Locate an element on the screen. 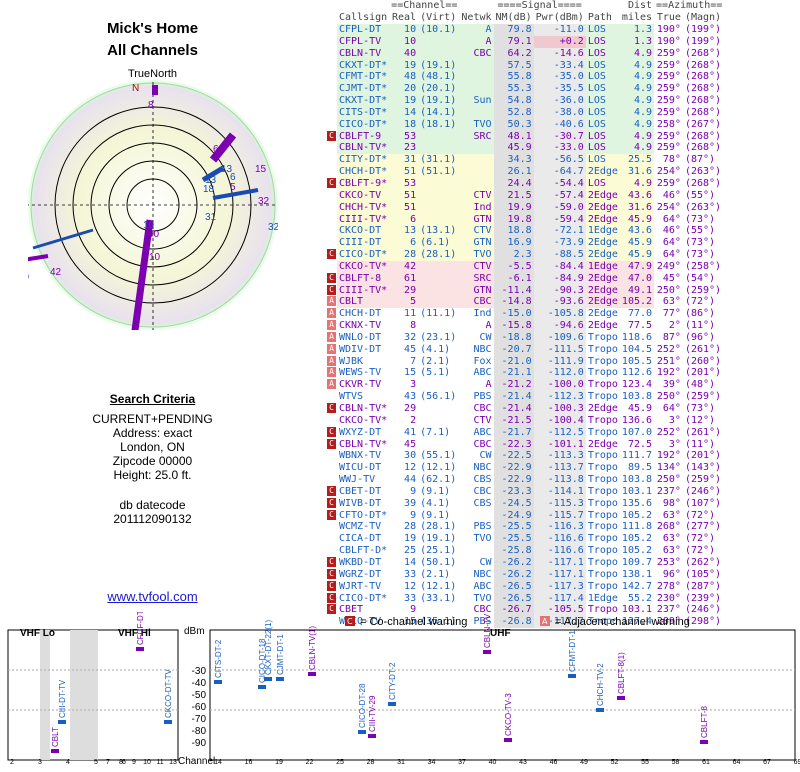 The width and height of the screenshot is (800, 772). nm-cell: 55.3 is located at coordinates (513, 89).